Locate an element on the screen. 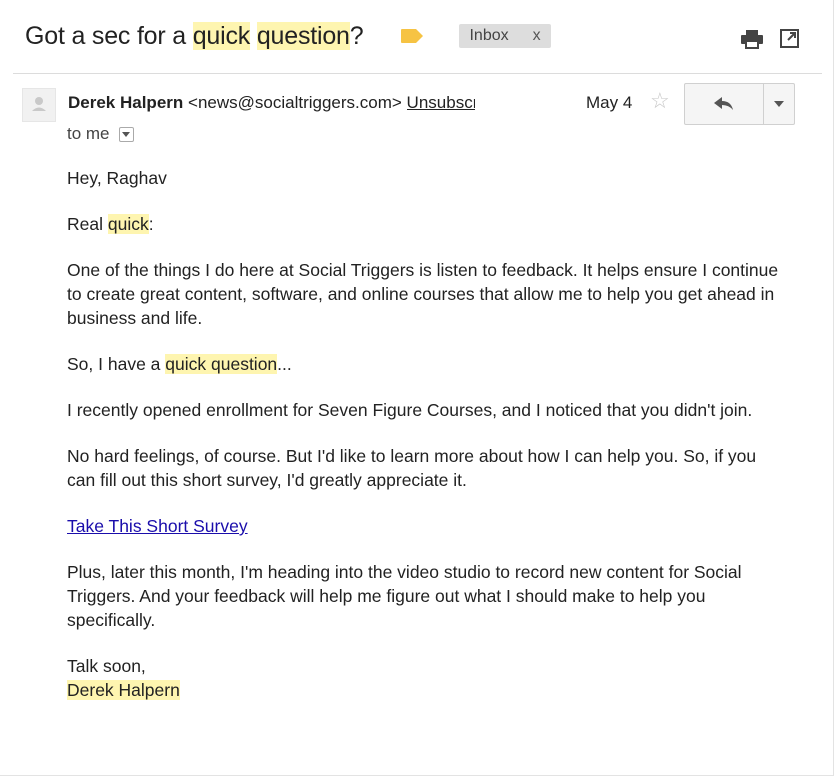  show-details-button is located at coordinates (126, 134).